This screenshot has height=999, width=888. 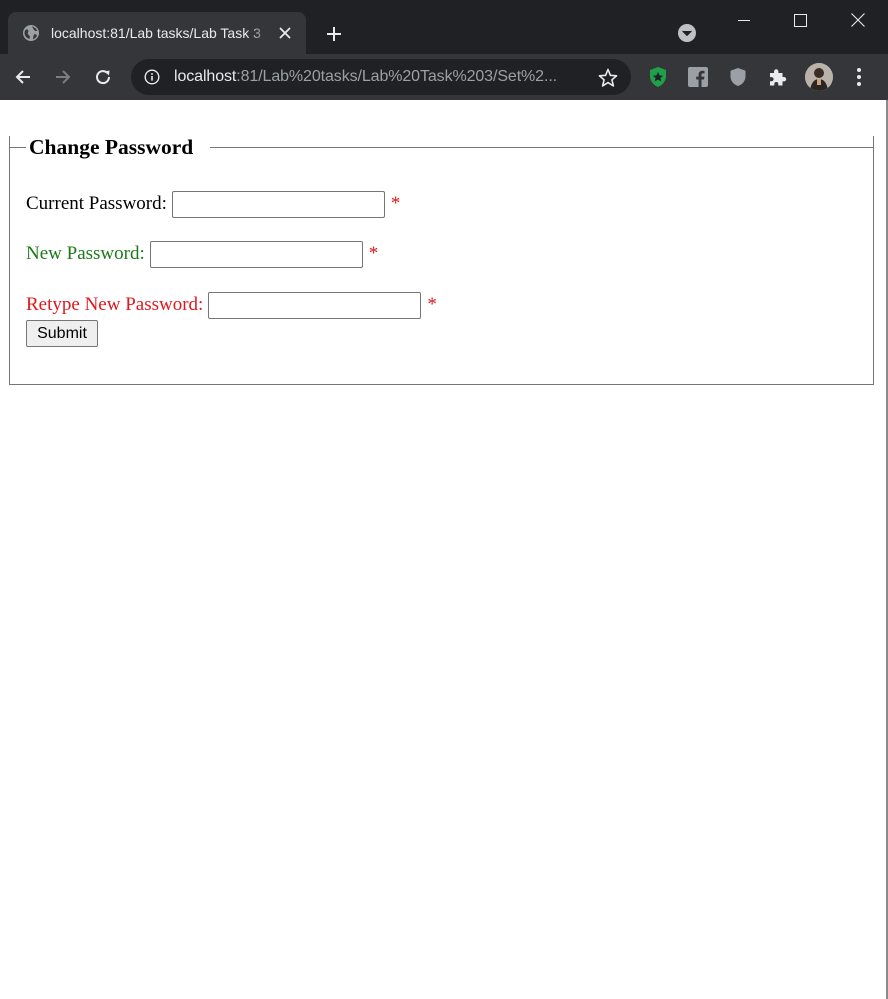 What do you see at coordinates (152, 77) in the screenshot?
I see `info-icon` at bounding box center [152, 77].